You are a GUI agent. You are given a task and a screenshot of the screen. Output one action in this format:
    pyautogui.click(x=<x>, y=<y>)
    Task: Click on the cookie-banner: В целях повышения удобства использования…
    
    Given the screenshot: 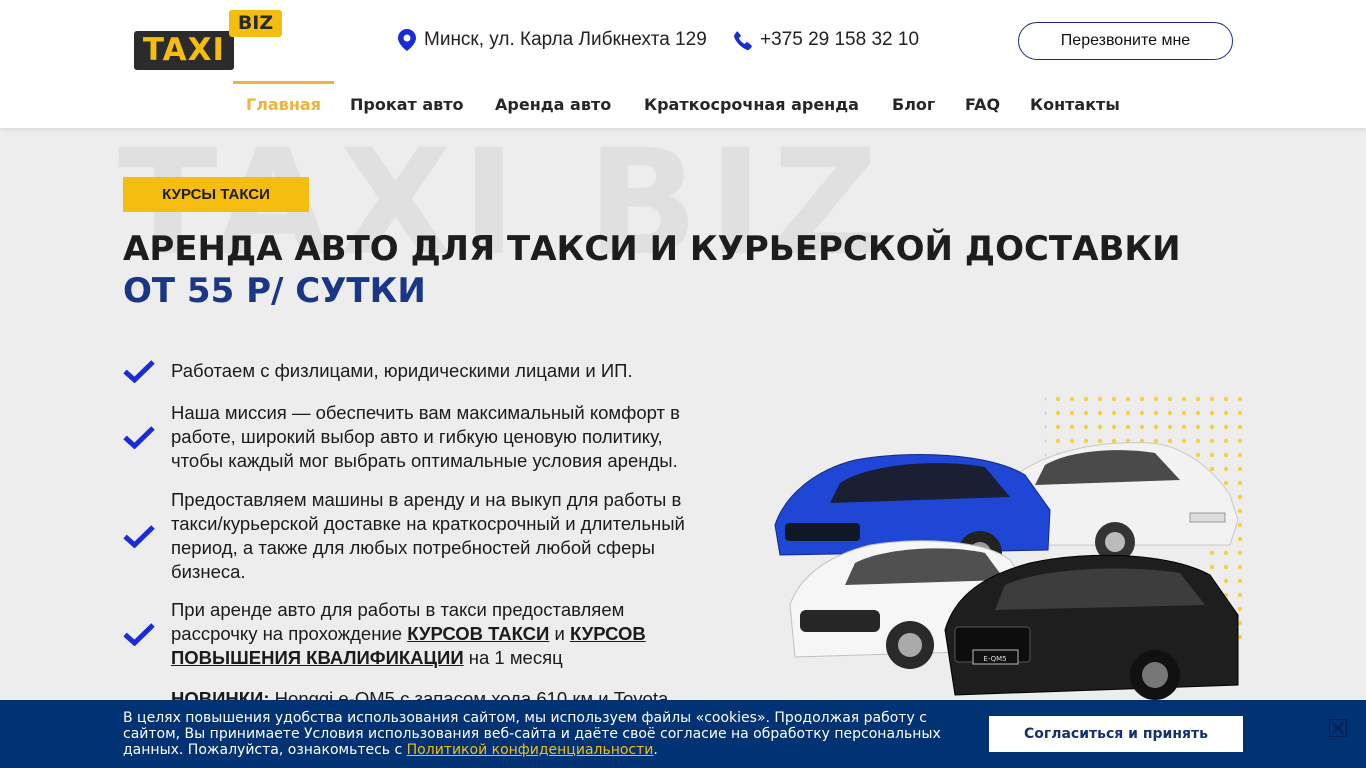 What is the action you would take?
    pyautogui.click(x=683, y=734)
    